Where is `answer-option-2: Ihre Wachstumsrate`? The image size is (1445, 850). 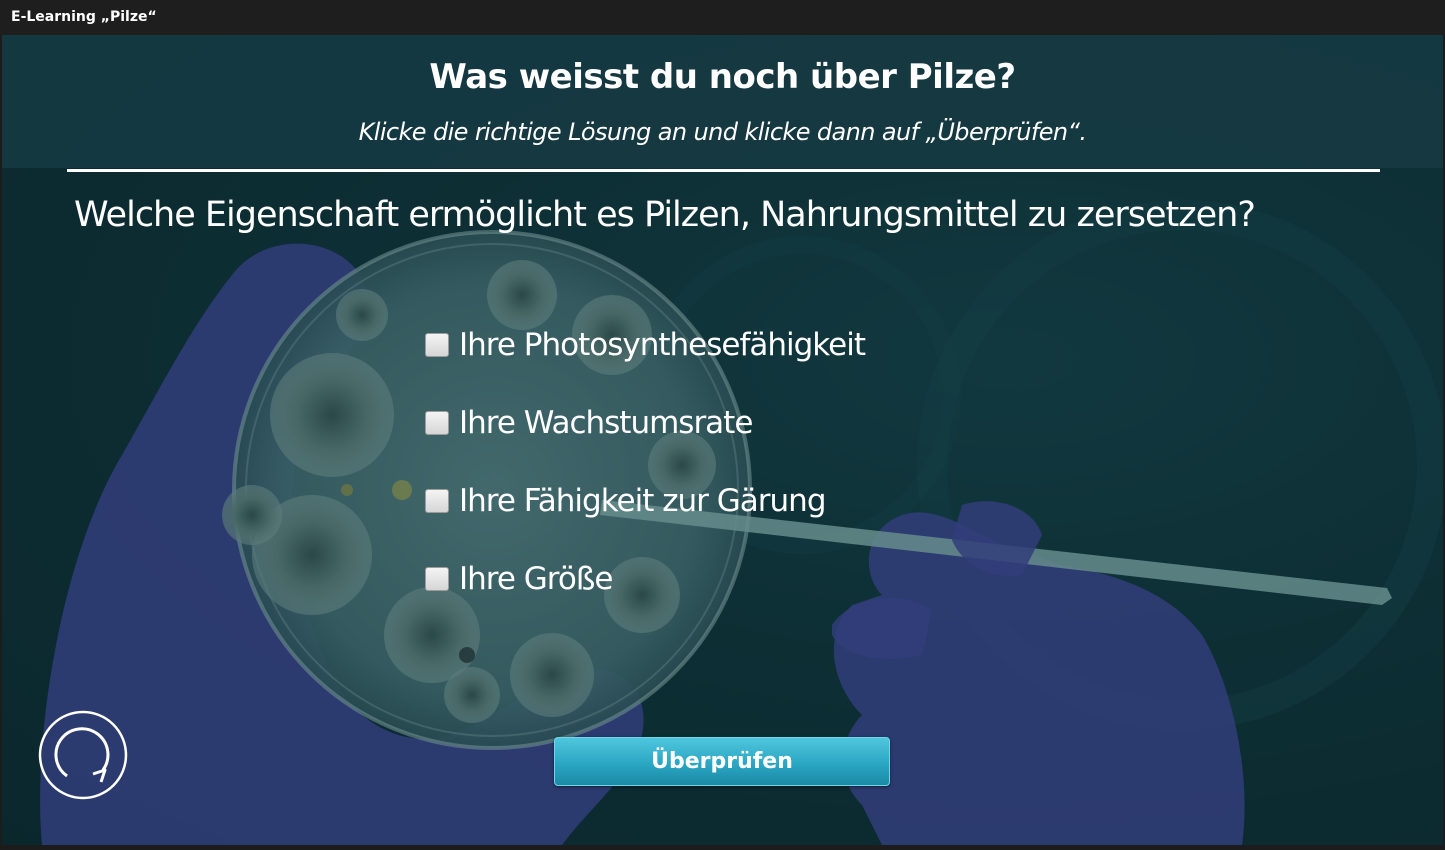 answer-option-2: Ihre Wachstumsrate is located at coordinates (589, 423).